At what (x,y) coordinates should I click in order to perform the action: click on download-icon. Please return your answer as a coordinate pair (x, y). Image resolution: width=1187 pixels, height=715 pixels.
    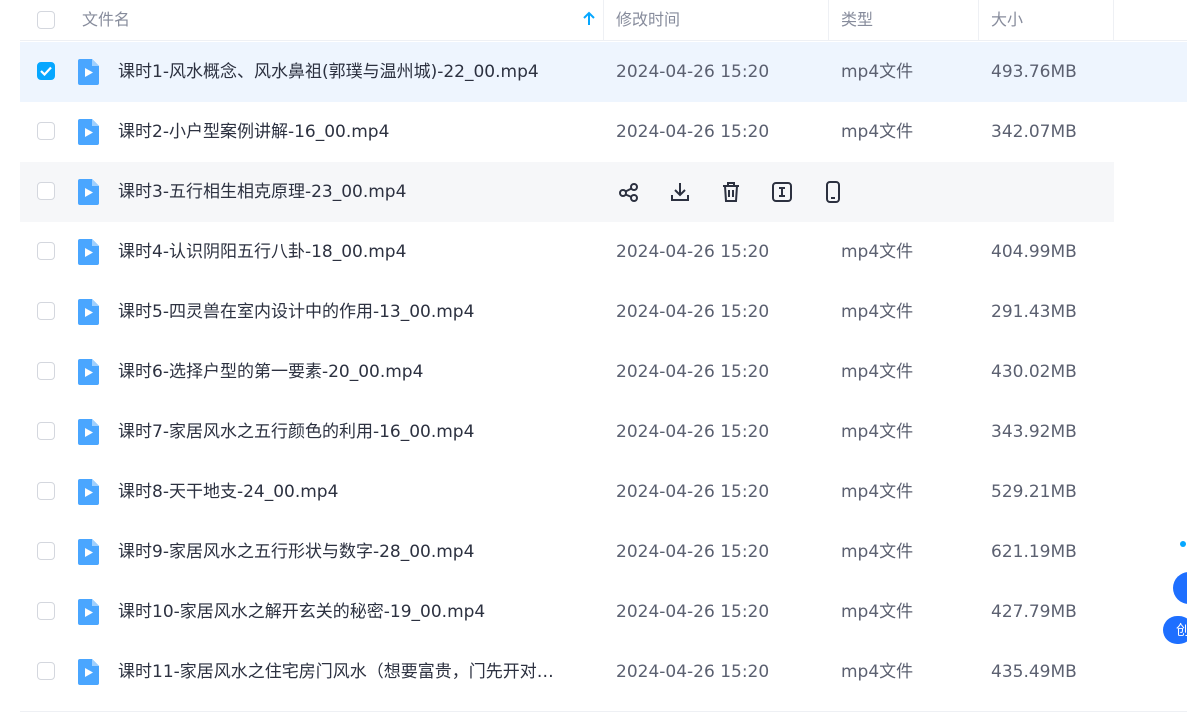
    Looking at the image, I should click on (680, 192).